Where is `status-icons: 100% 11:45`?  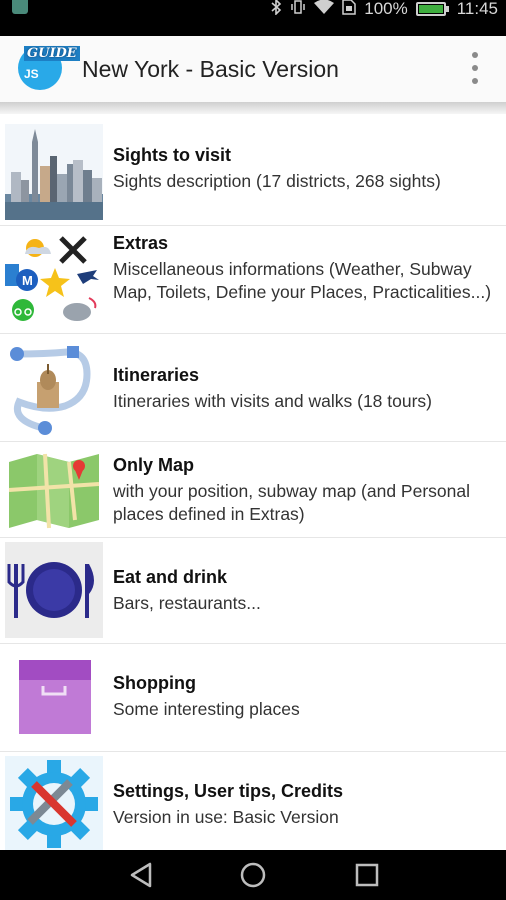
status-icons: 100% 11:45 is located at coordinates (384, 9).